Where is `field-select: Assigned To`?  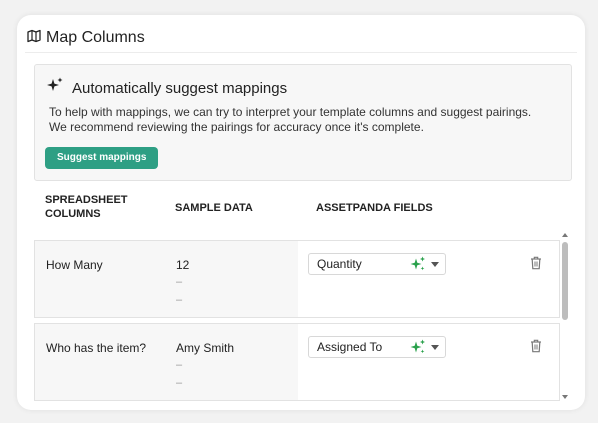
field-select: Assigned To is located at coordinates (377, 347).